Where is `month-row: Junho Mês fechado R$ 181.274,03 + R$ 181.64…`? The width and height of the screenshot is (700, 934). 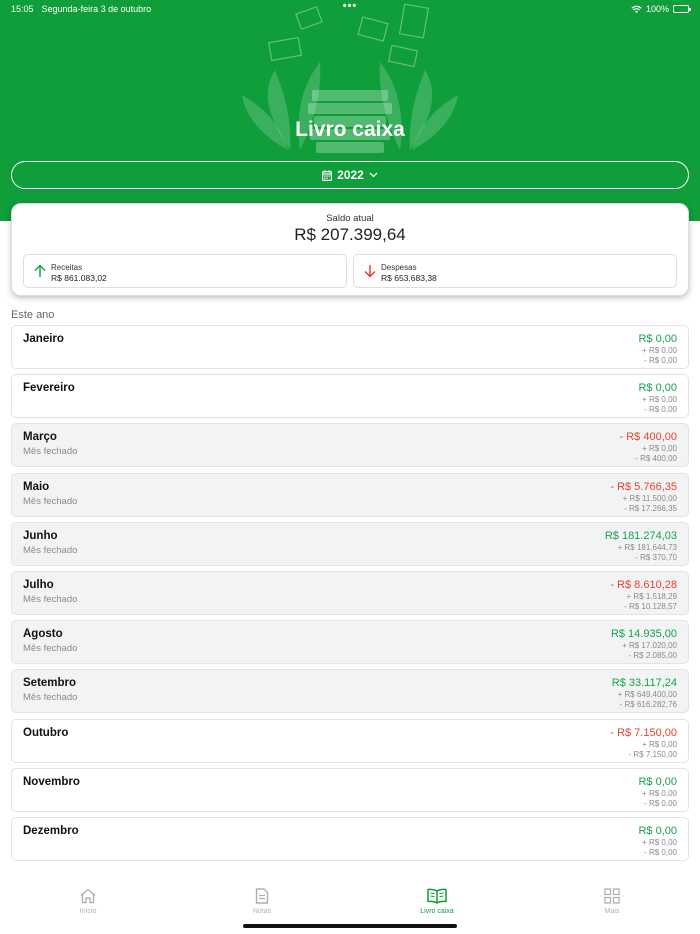 month-row: Junho Mês fechado R$ 181.274,03 + R$ 181.64… is located at coordinates (350, 543).